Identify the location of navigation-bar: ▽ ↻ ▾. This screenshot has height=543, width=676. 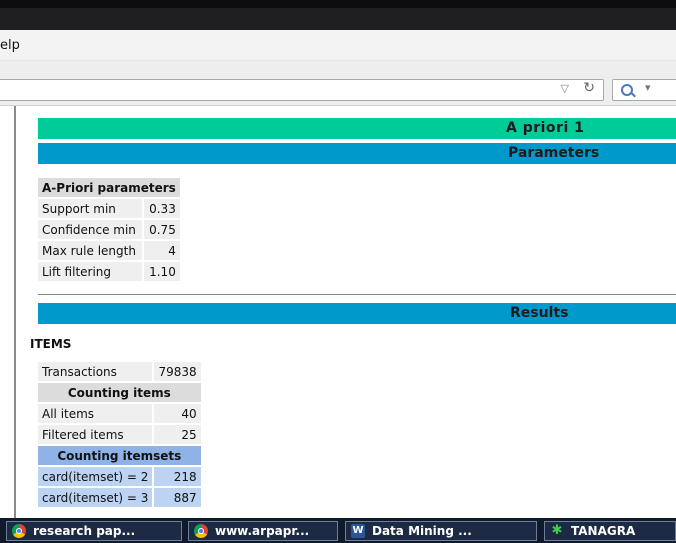
(338, 83).